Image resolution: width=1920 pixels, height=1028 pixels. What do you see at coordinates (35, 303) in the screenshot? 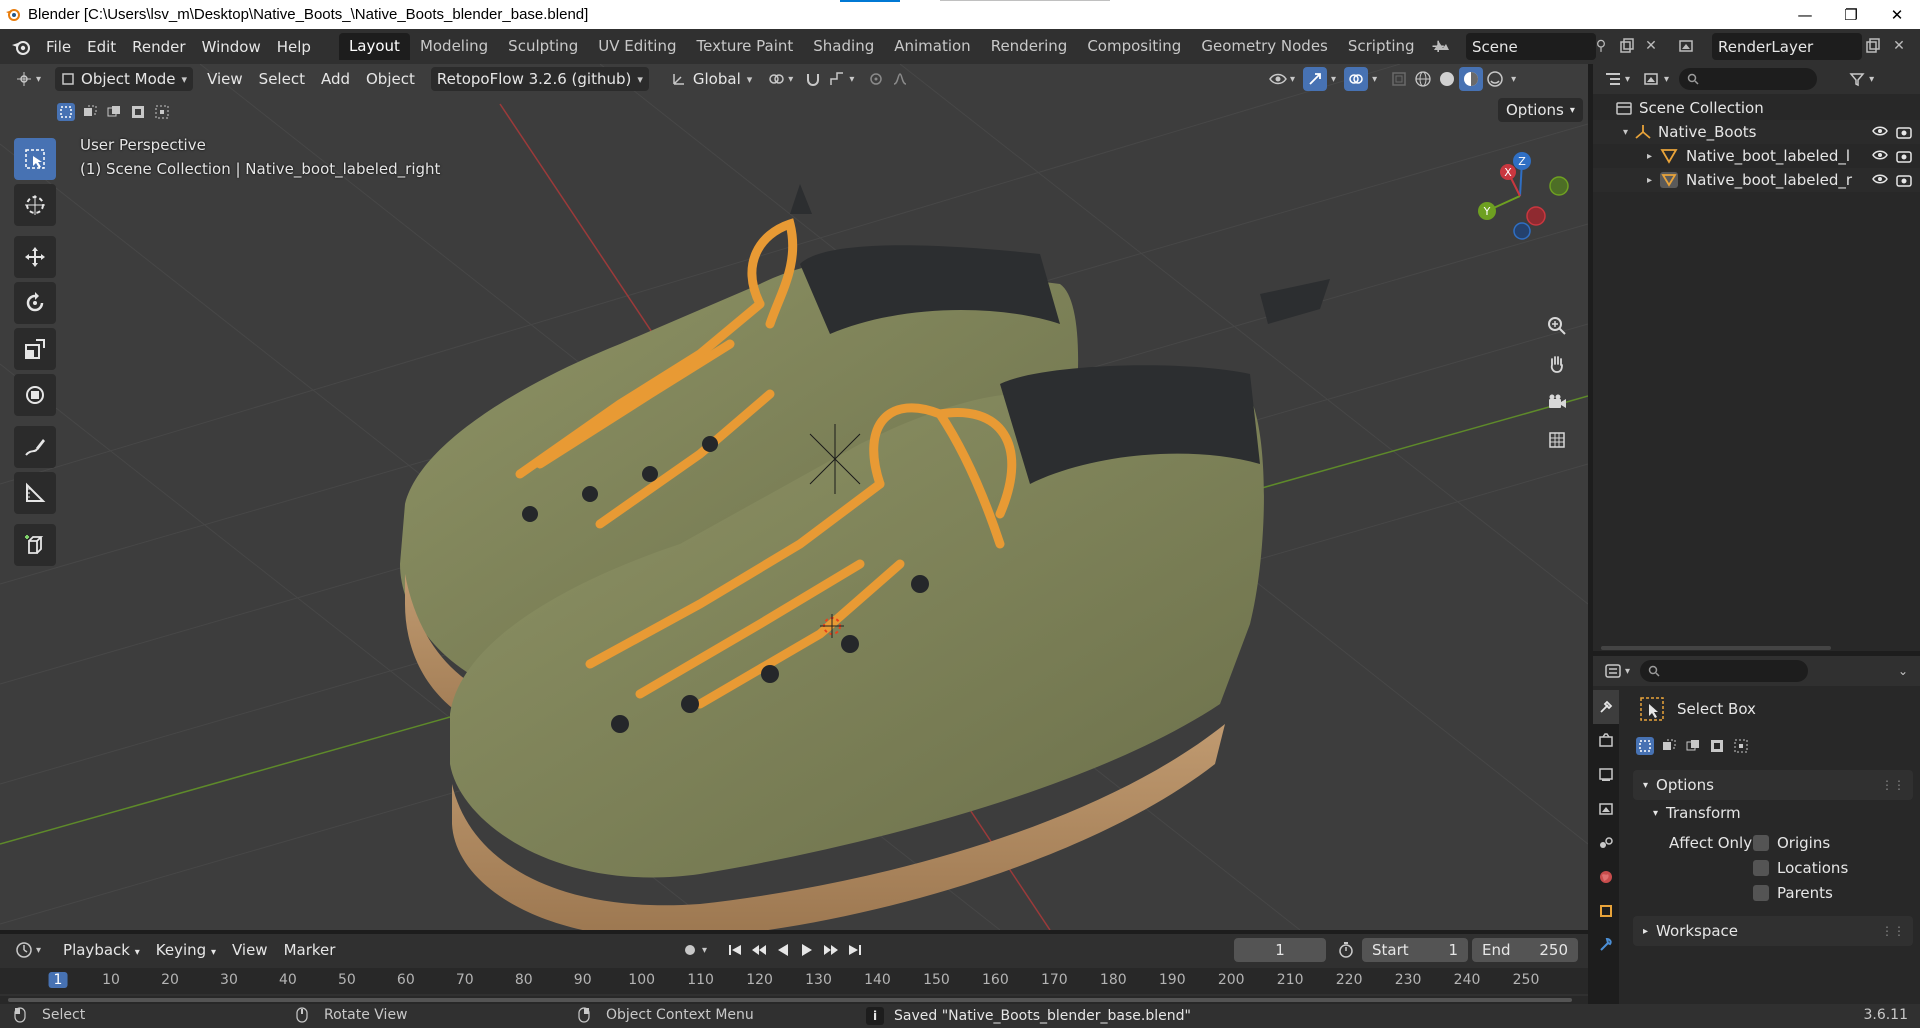
I see `rotate-tool-icon` at bounding box center [35, 303].